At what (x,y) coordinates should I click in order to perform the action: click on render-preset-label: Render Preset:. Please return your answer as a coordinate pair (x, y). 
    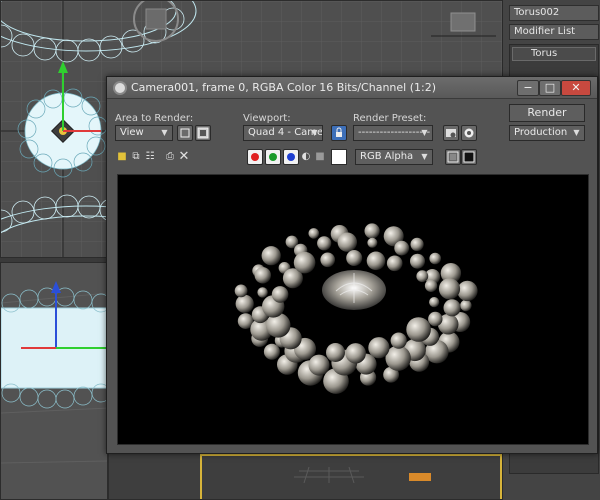
    Looking at the image, I should click on (390, 118).